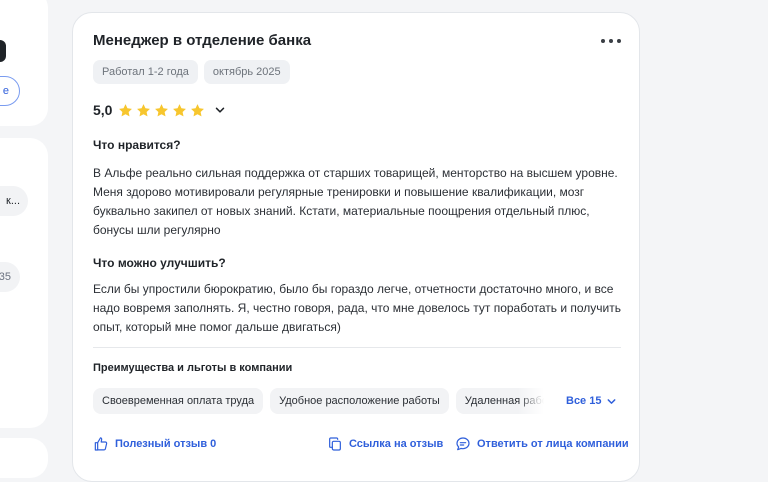 The width and height of the screenshot is (768, 482). Describe the element at coordinates (193, 368) in the screenshot. I see `benefits-heading: Преимущества и льготы в компании` at that location.